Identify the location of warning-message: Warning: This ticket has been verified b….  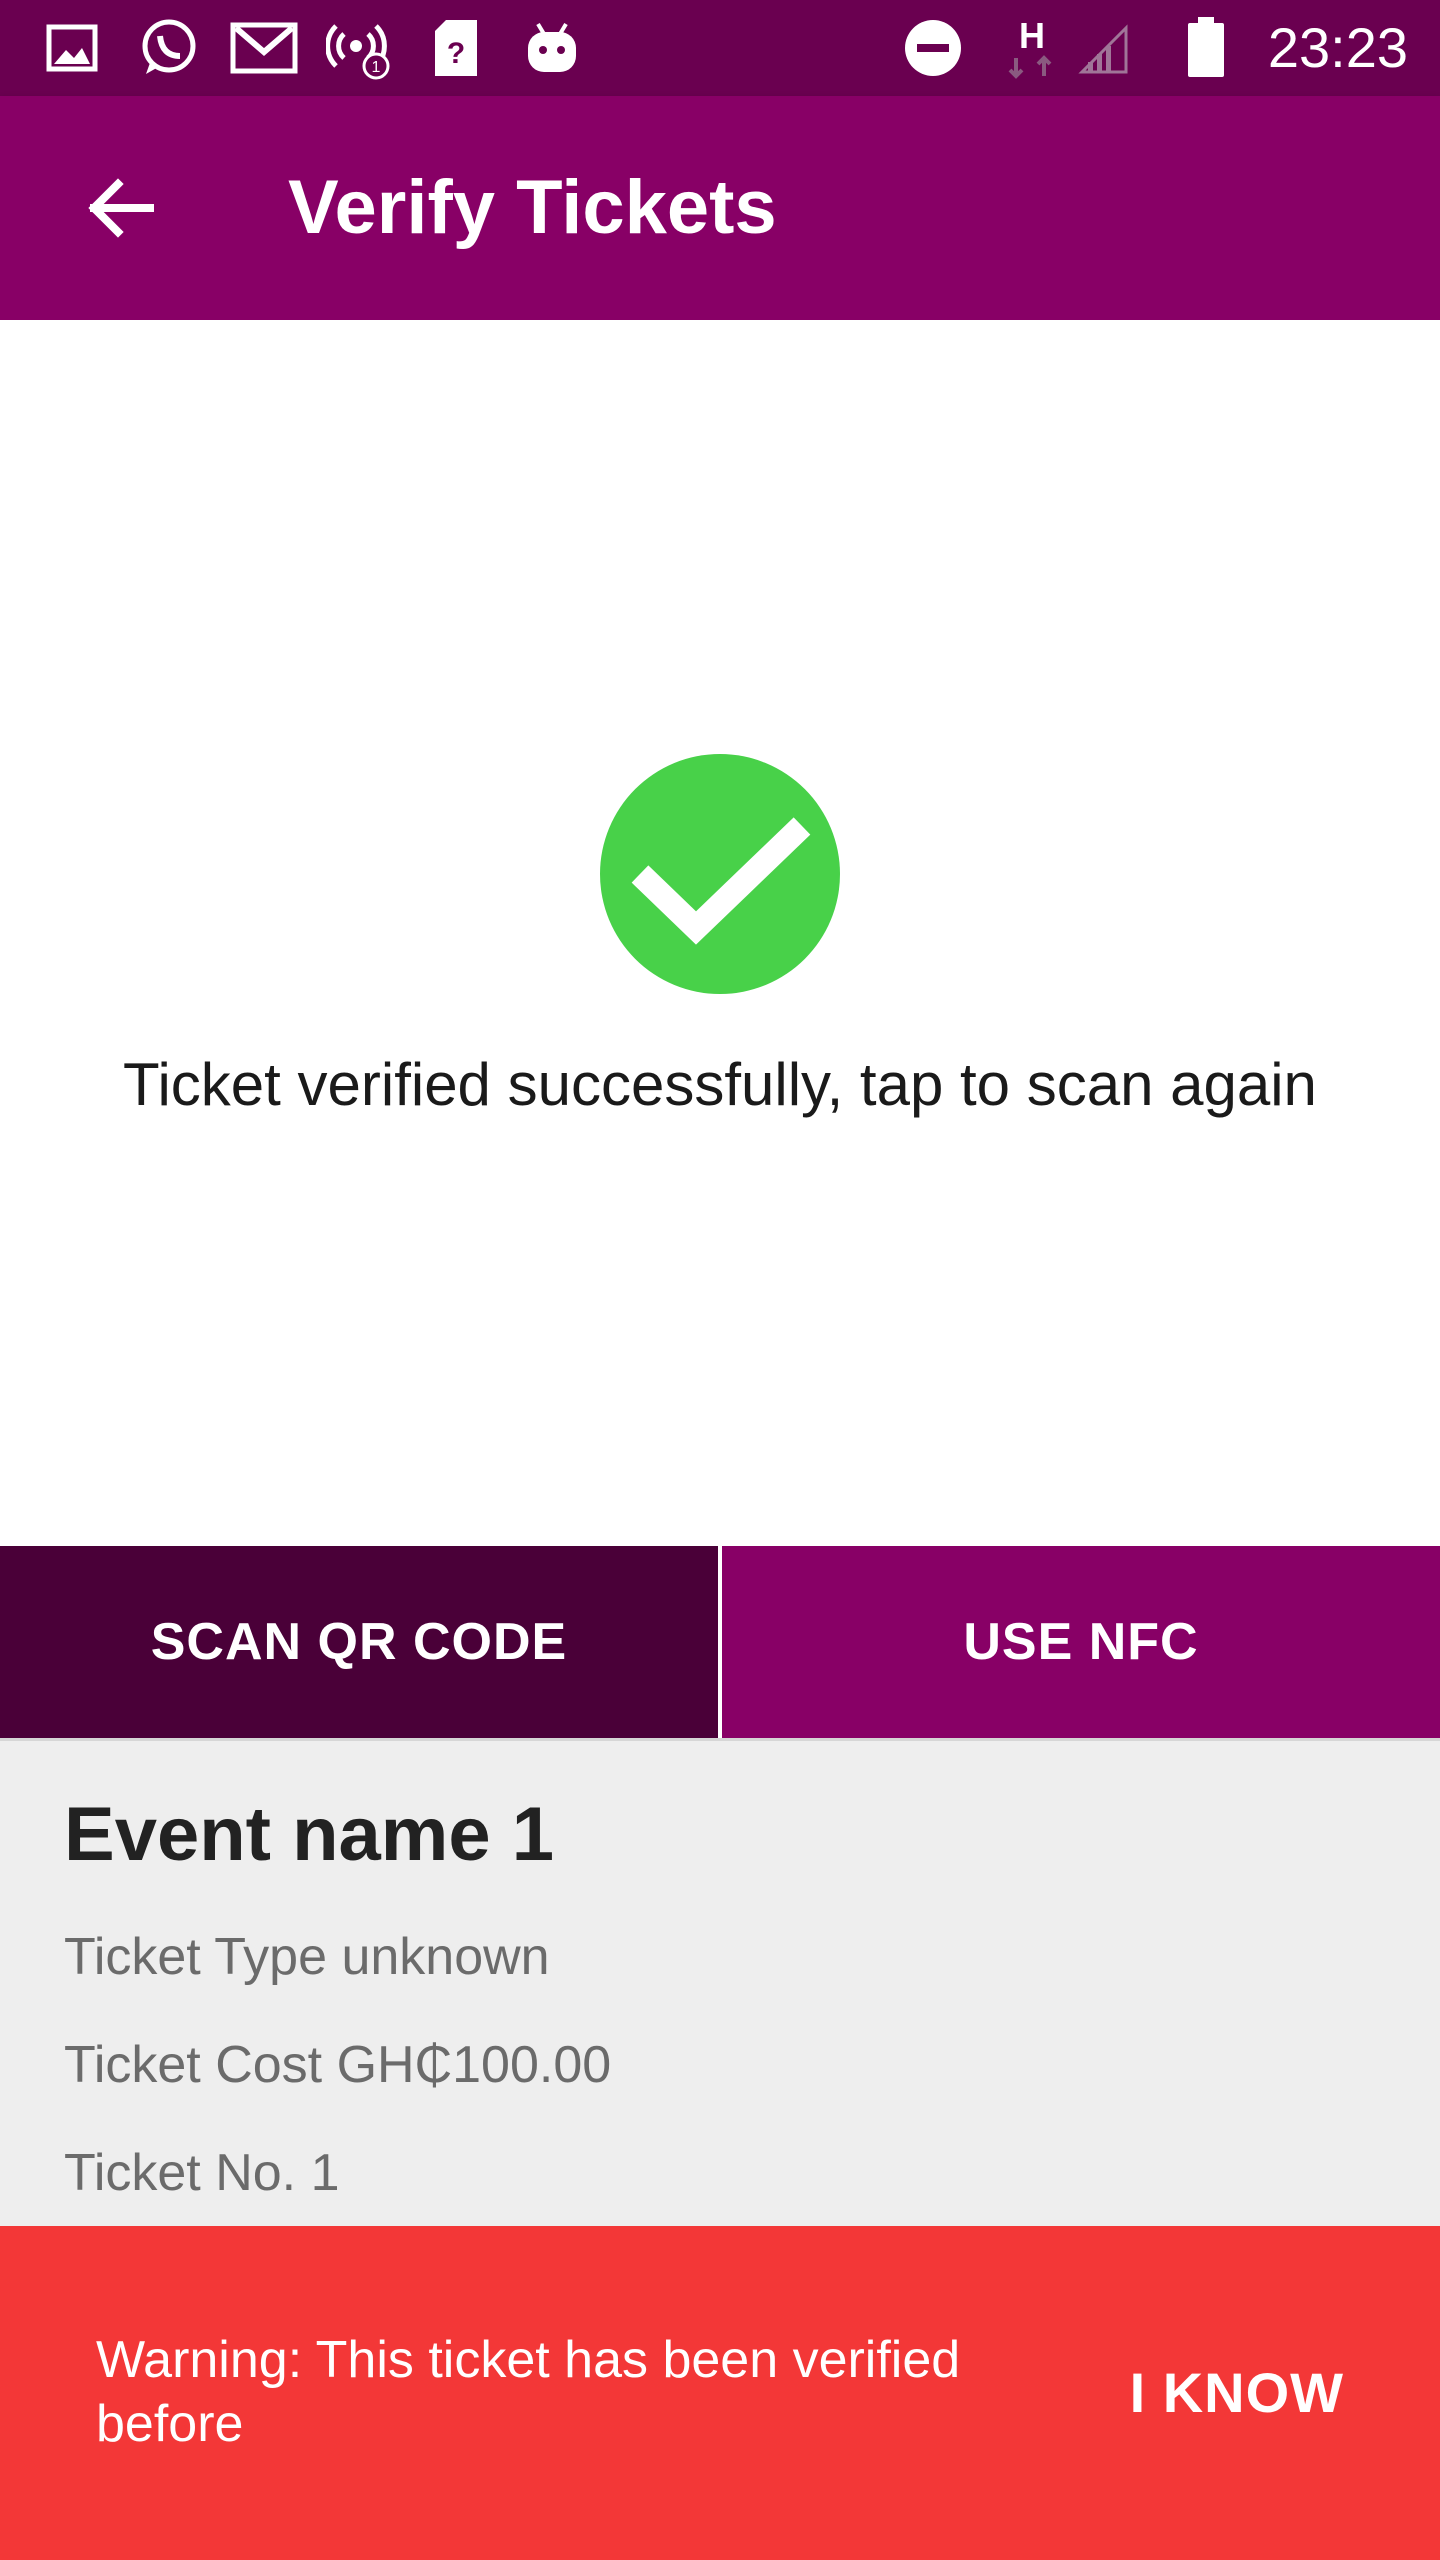
(528, 2392).